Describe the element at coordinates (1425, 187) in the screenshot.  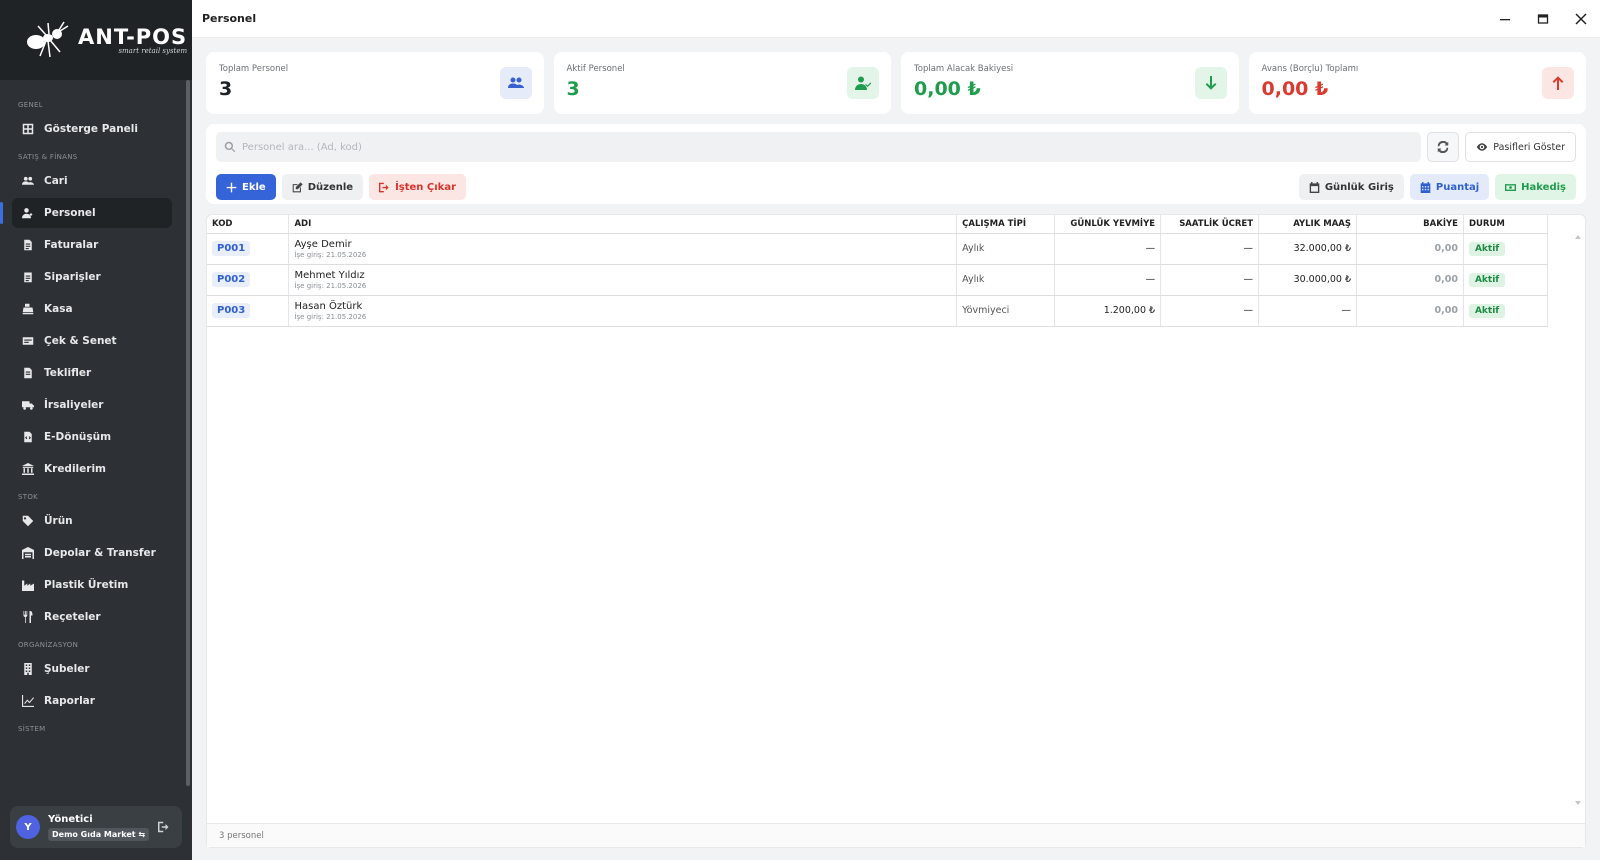
I see `calendar-grid-icon` at that location.